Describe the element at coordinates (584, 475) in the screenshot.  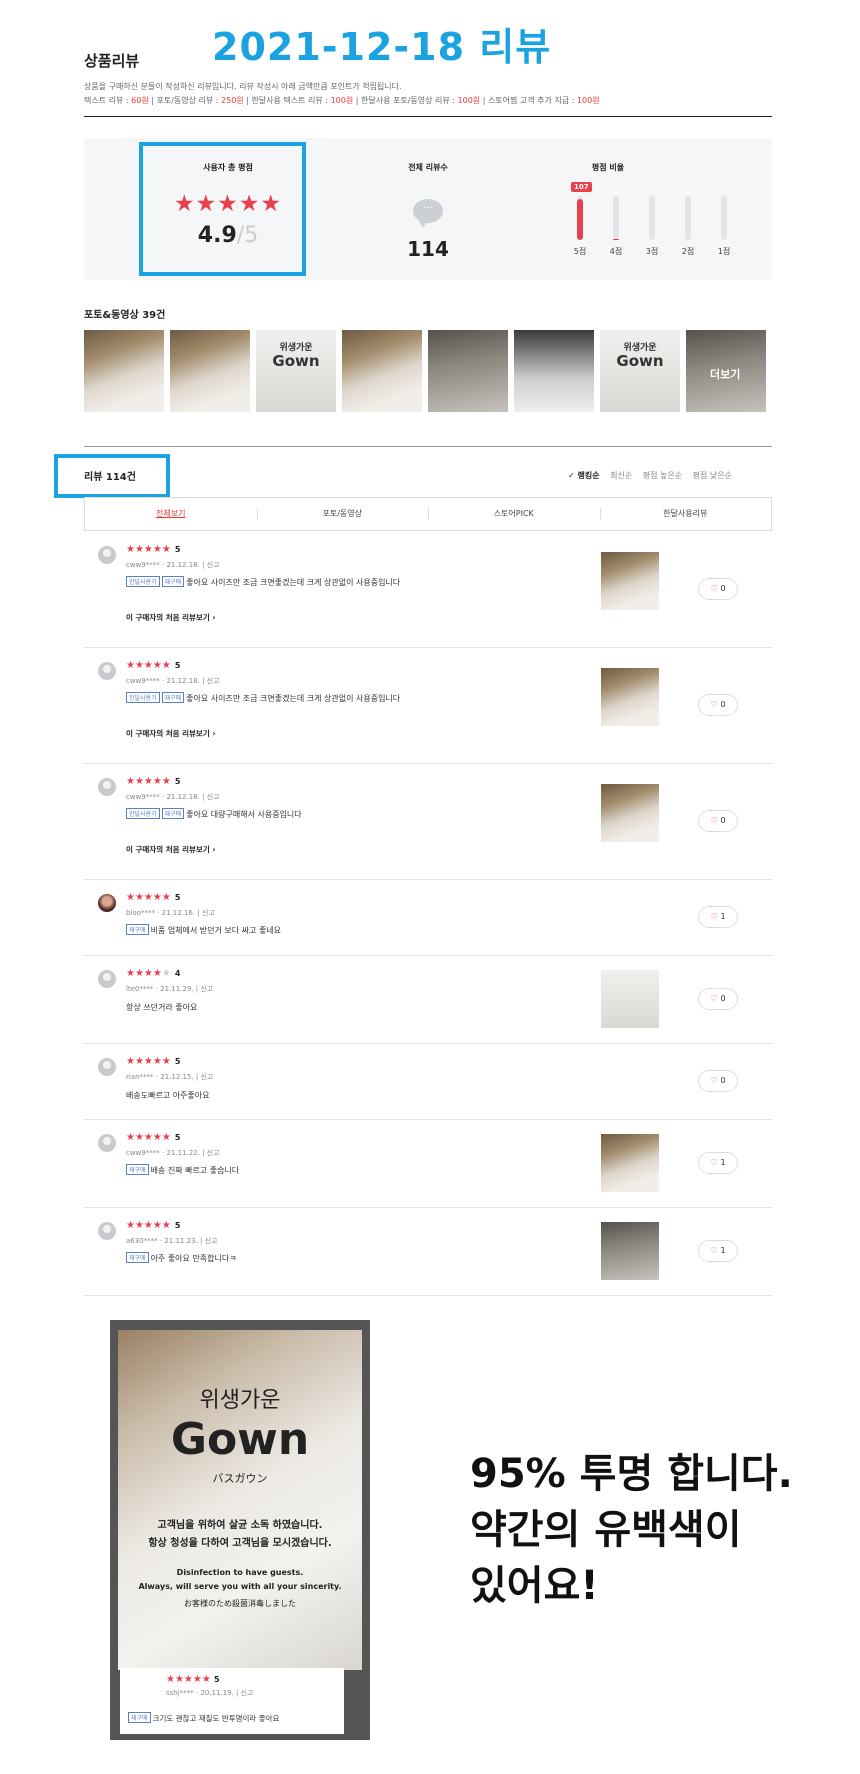
I see `sort-ranking: ✓ 랭킹순` at that location.